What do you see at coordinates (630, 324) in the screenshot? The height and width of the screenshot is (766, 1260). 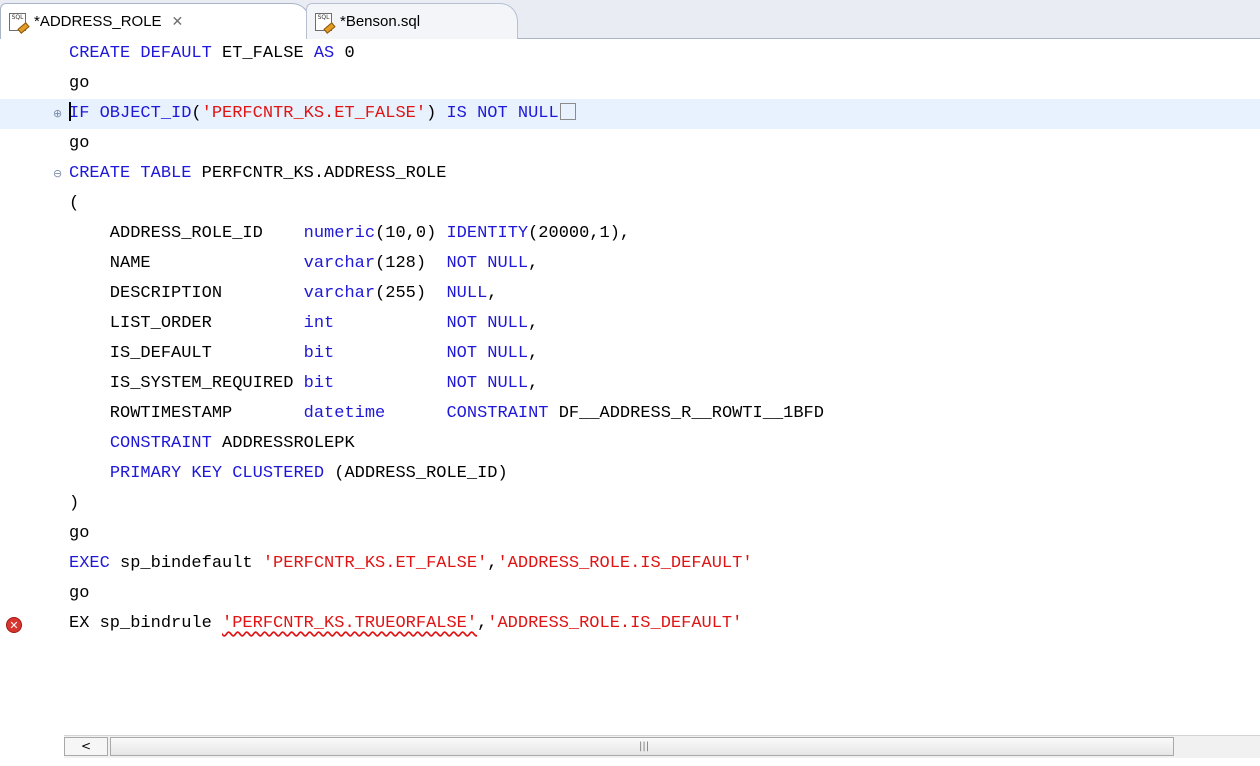 I see `code-line: LIST_ORDER int NOT NULL,` at bounding box center [630, 324].